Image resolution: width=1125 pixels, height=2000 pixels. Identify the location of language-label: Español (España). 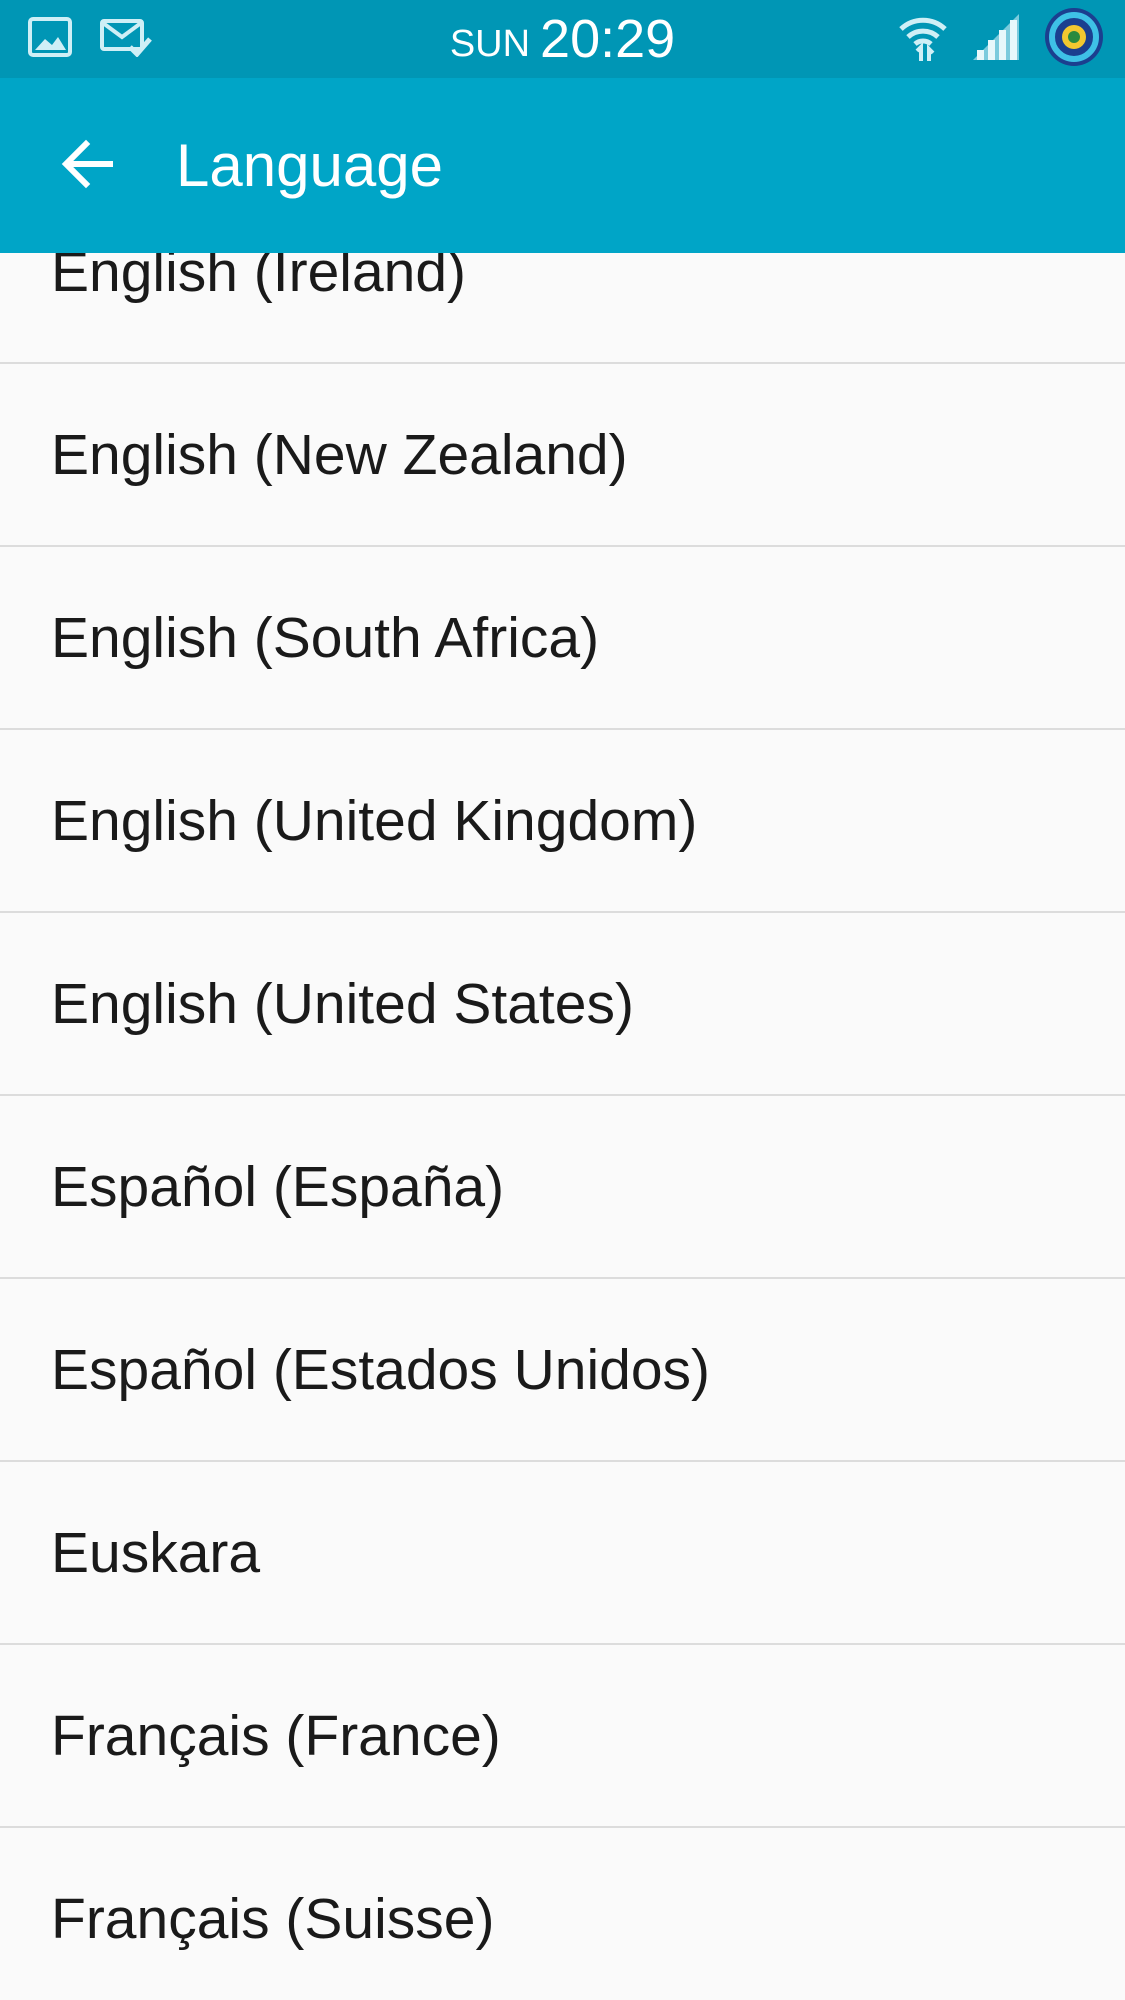
(278, 1186).